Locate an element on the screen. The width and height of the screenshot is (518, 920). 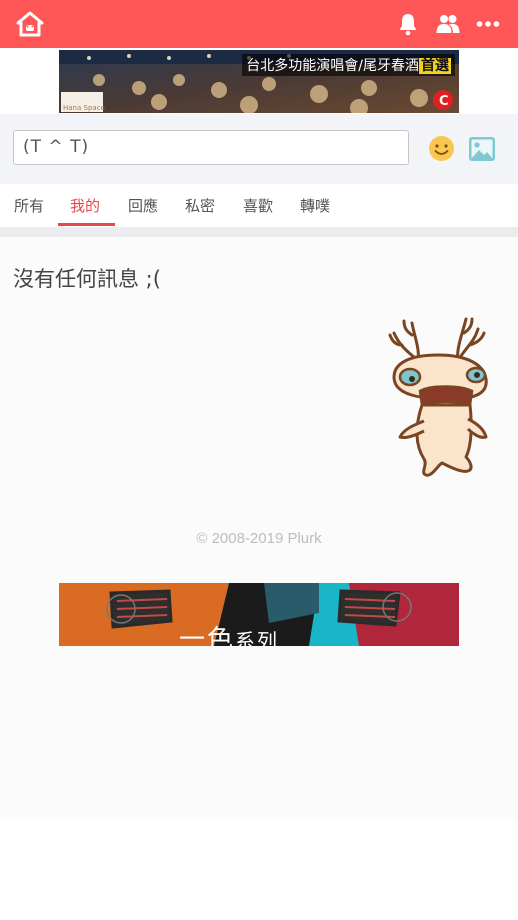
bottom-advertisement: 一色系列 is located at coordinates (259, 614).